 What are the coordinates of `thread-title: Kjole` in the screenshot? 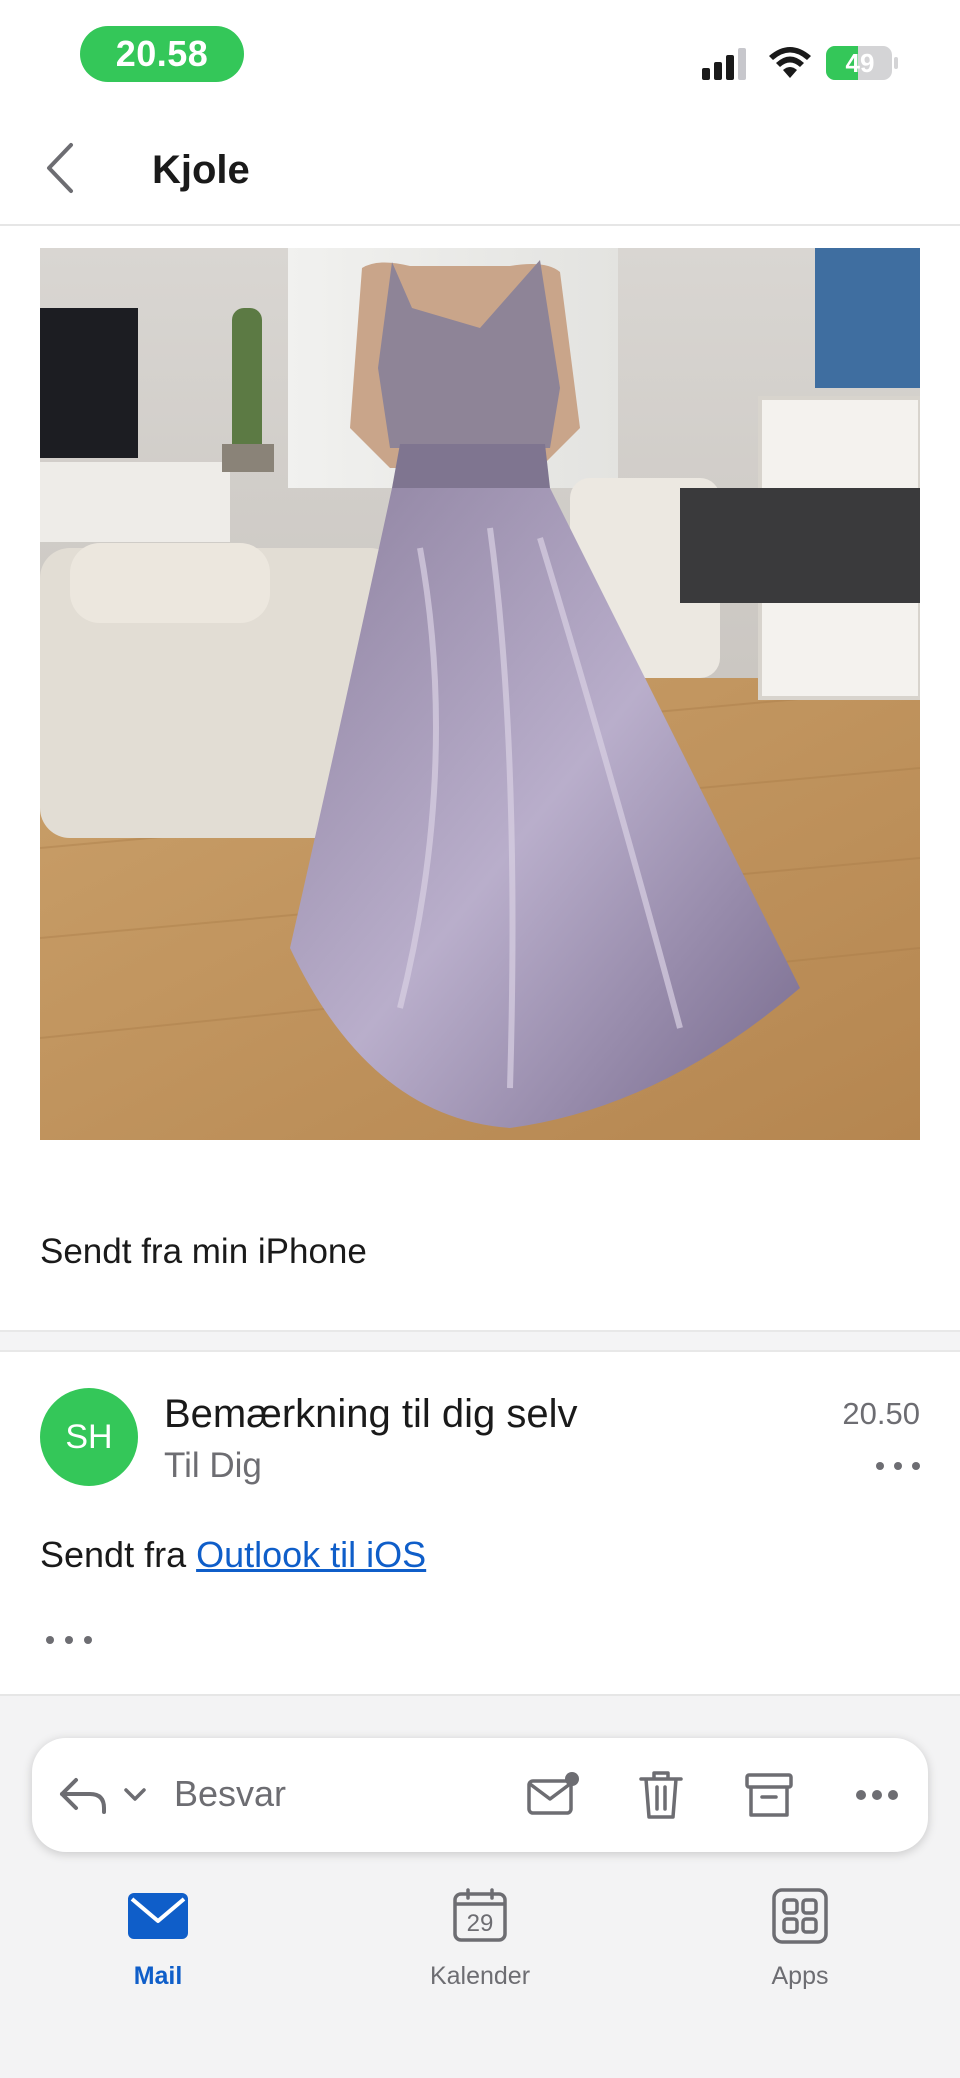 It's located at (201, 170).